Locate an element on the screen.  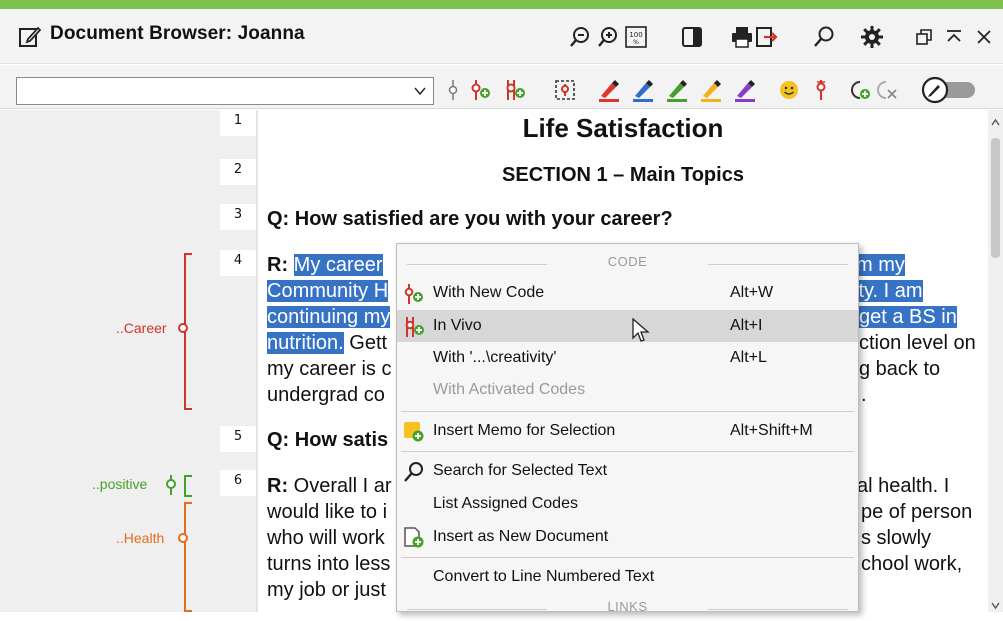
response-1-line: . is located at coordinates (864, 395).